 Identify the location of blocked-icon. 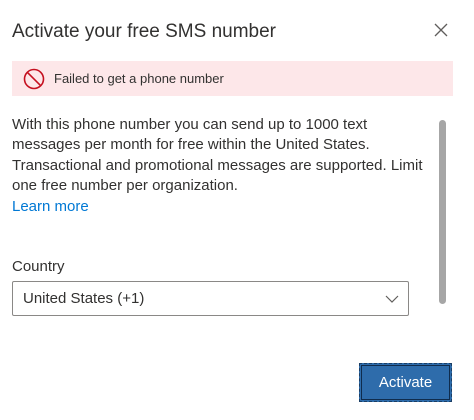
(34, 79).